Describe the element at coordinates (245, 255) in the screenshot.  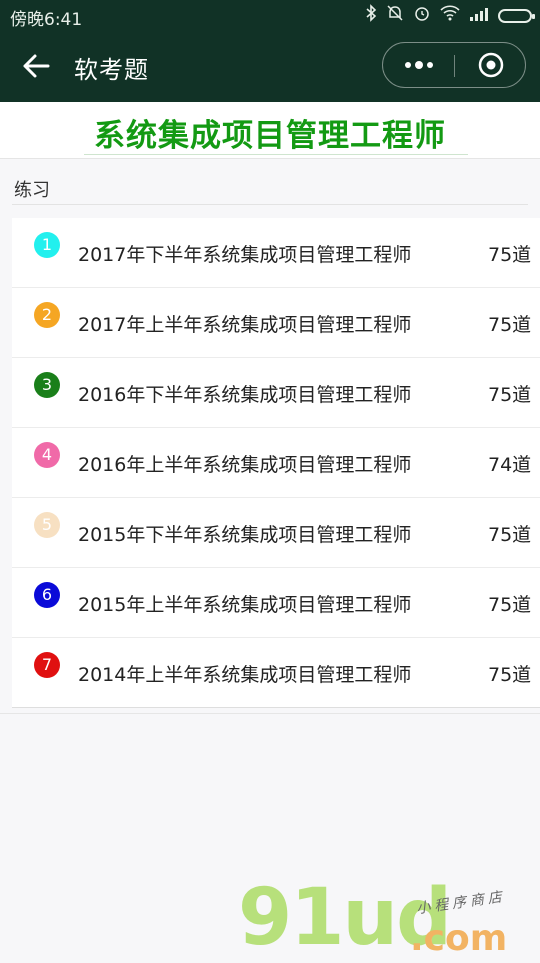
I see `exam-title: 2017年下半年系统集成项目管理工程师` at that location.